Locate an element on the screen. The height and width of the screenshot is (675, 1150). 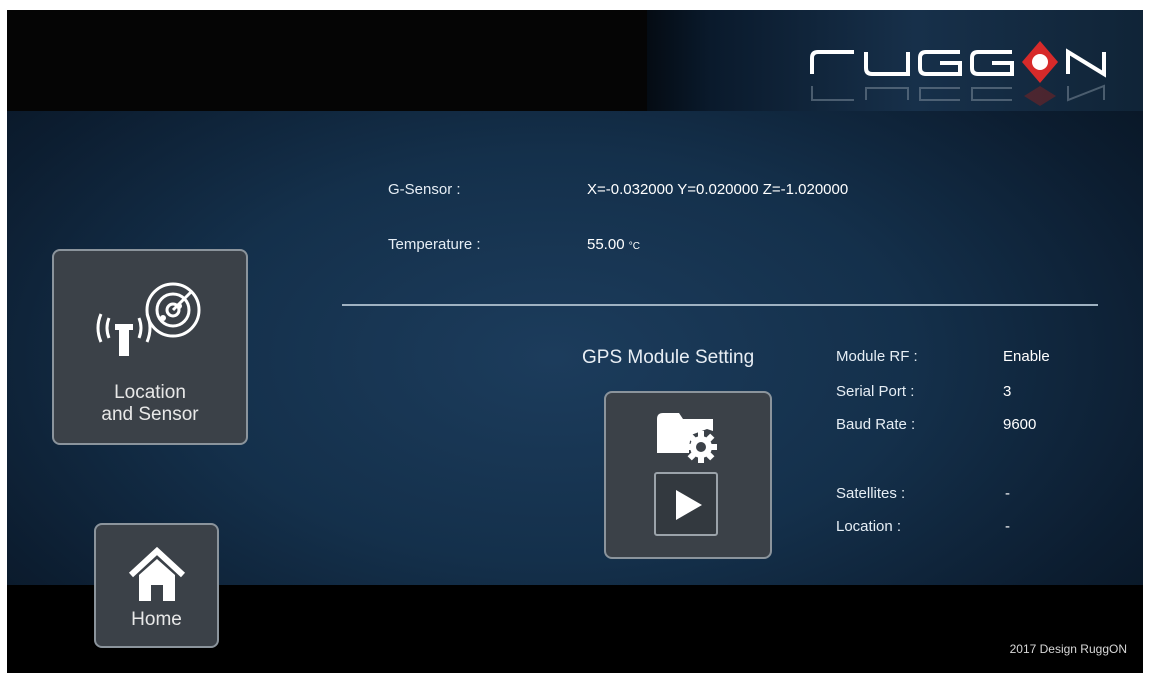
home-label: Home is located at coordinates (156, 619).